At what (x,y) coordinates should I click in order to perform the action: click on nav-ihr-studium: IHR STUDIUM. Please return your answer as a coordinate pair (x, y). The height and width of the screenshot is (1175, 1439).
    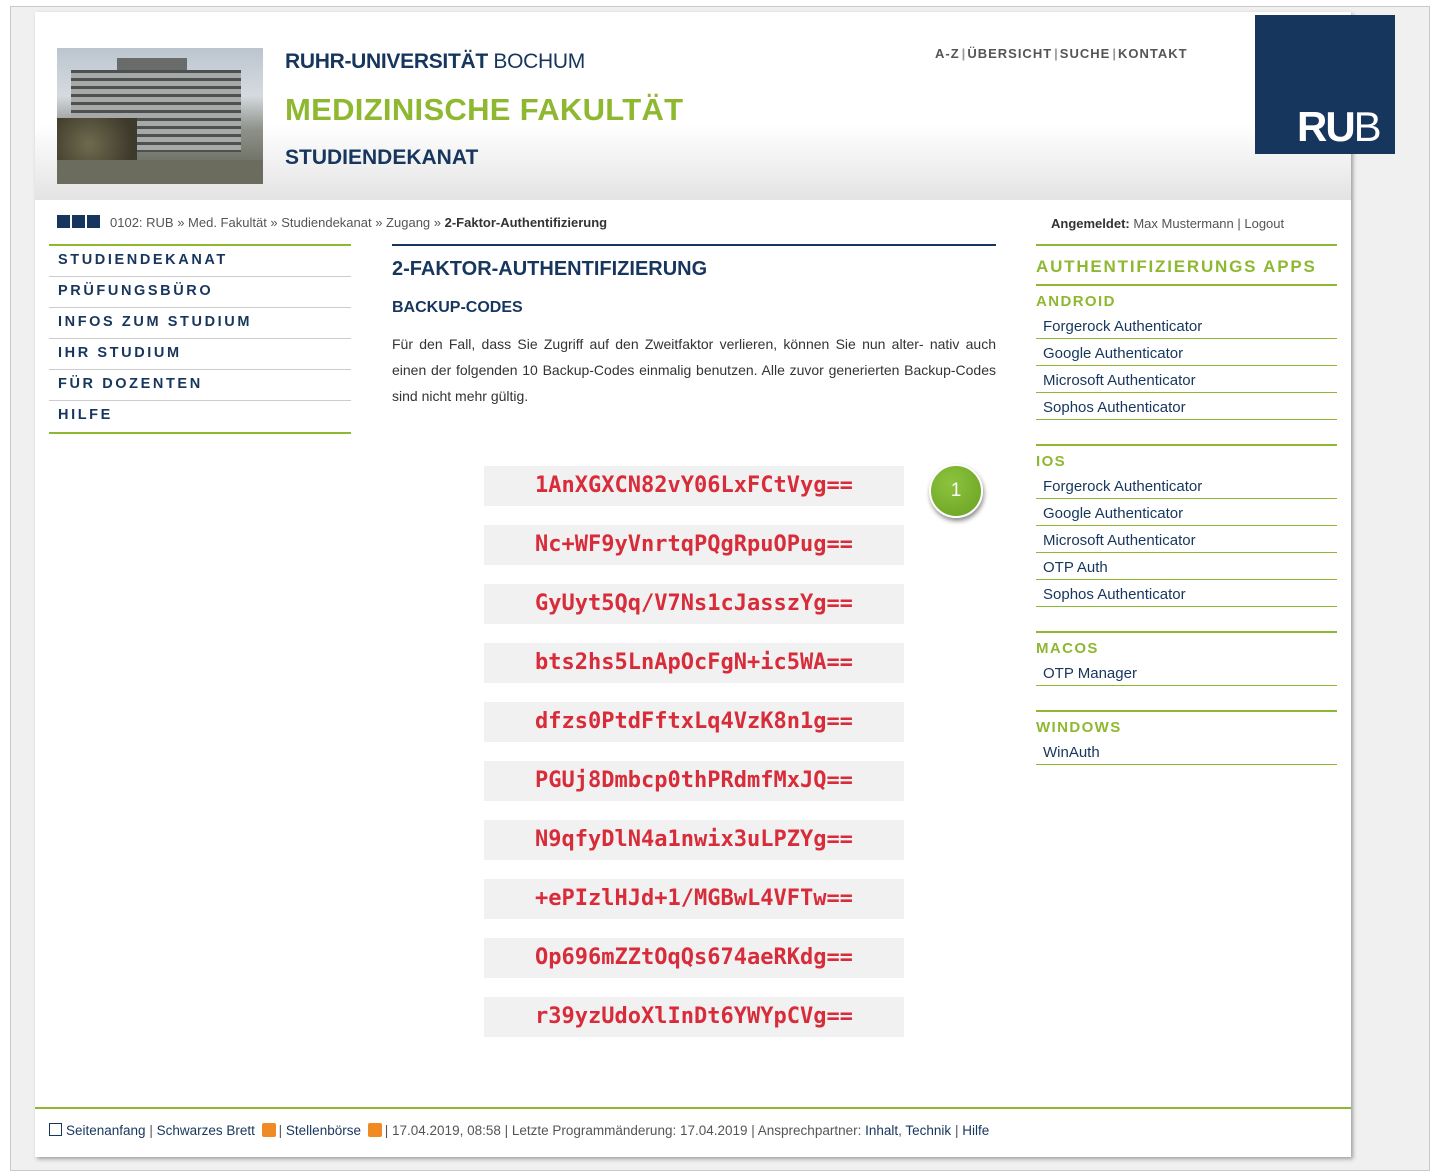
    Looking at the image, I should click on (200, 354).